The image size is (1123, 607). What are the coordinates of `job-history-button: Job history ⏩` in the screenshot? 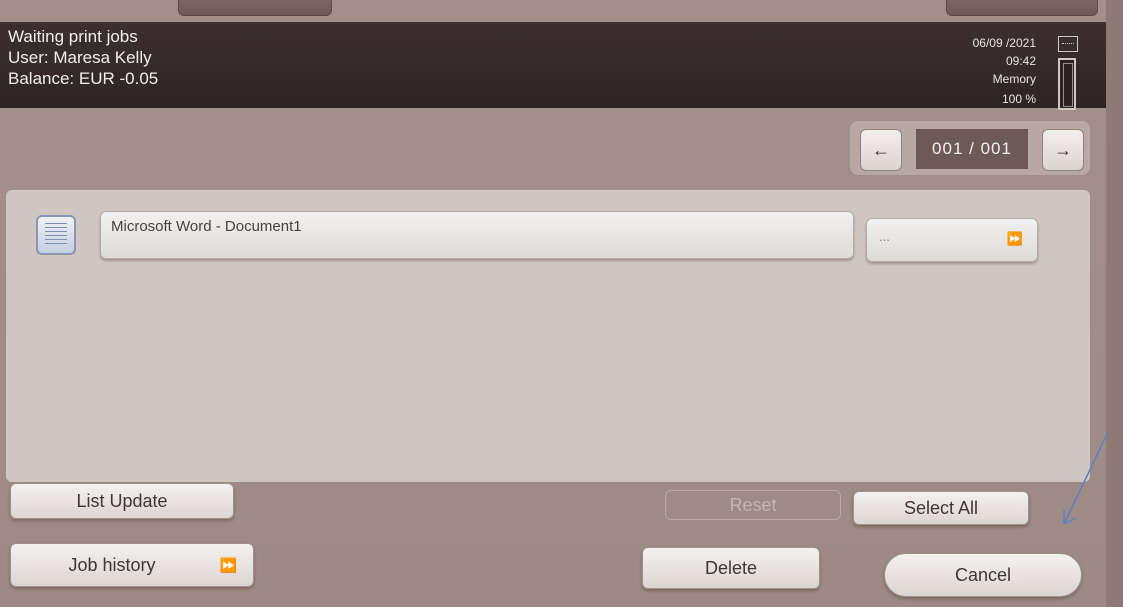 It's located at (132, 565).